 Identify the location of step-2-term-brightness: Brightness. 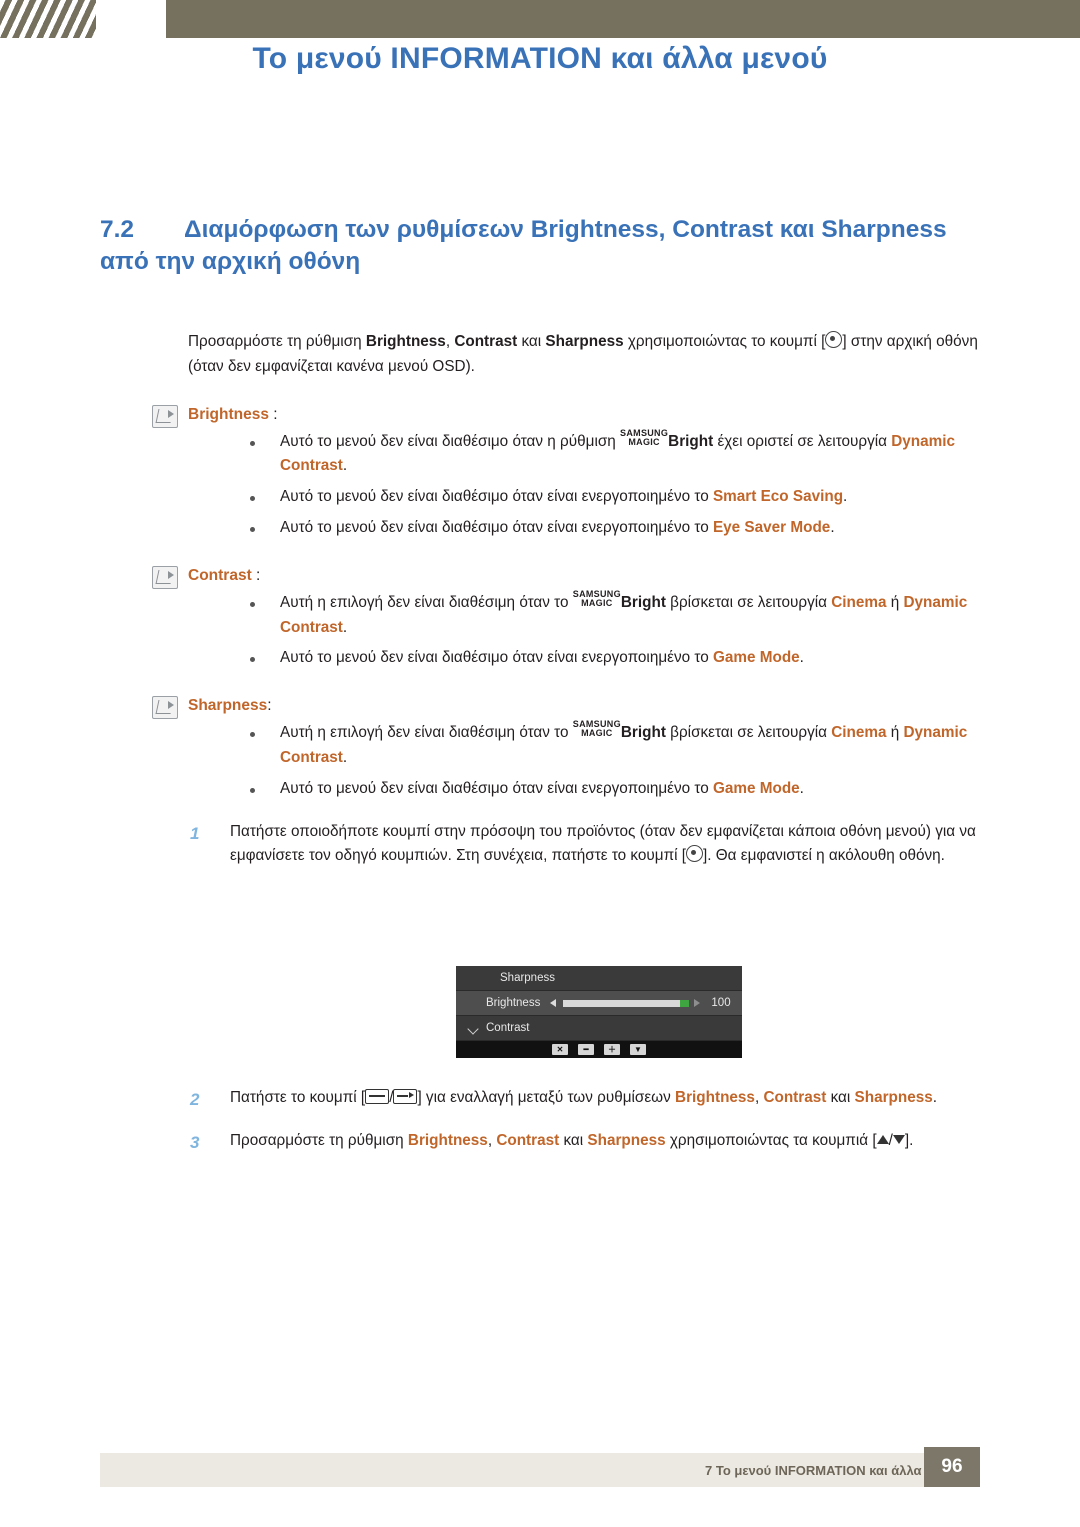
(715, 1097).